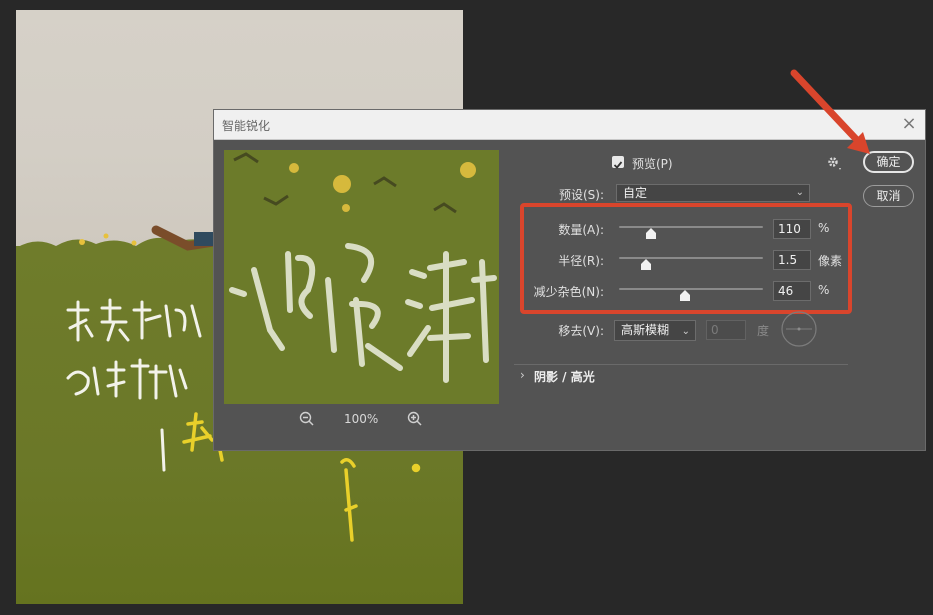  I want to click on cancel-button: 取消, so click(888, 196).